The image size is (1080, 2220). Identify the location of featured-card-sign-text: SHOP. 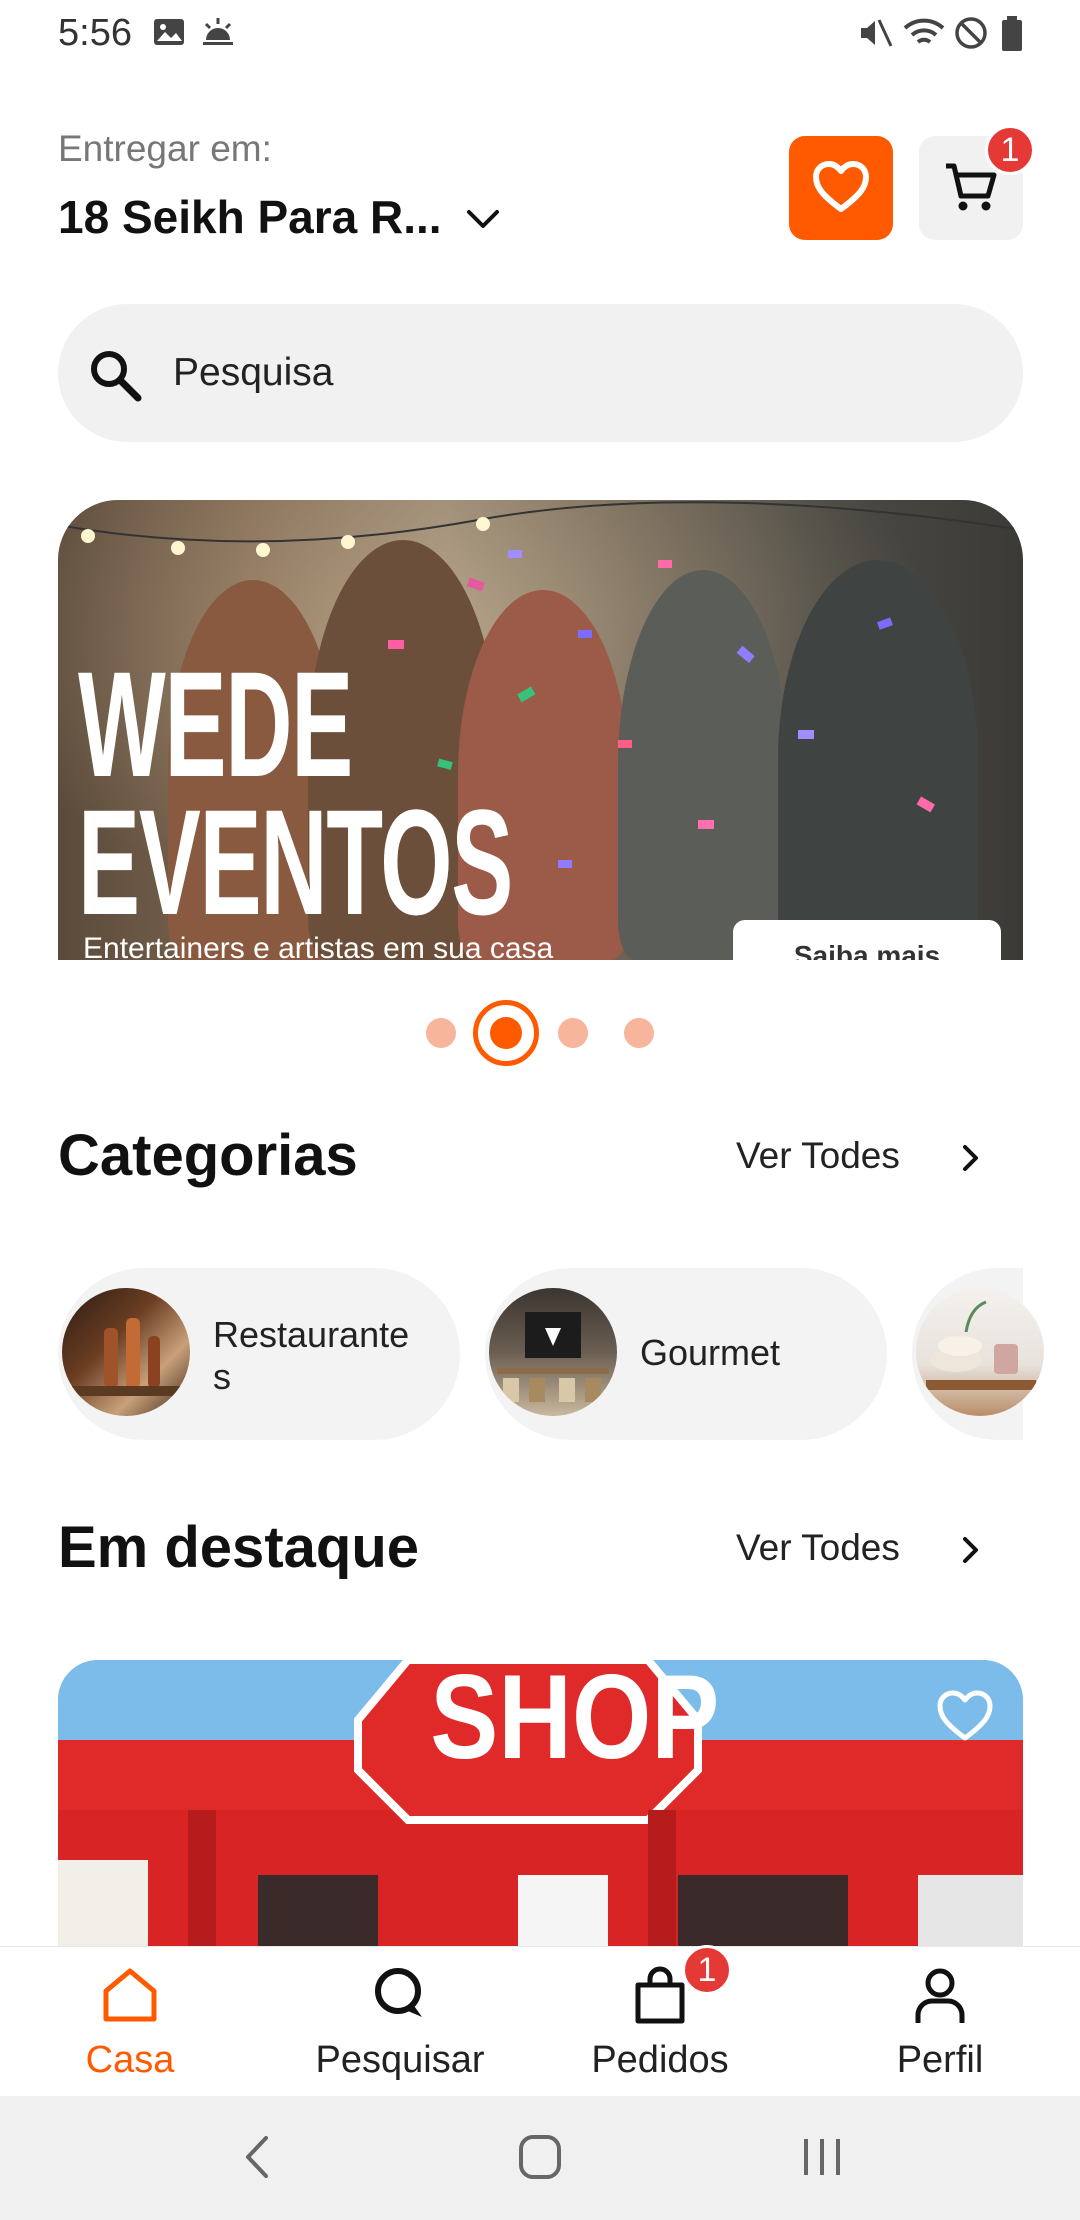
(575, 1722).